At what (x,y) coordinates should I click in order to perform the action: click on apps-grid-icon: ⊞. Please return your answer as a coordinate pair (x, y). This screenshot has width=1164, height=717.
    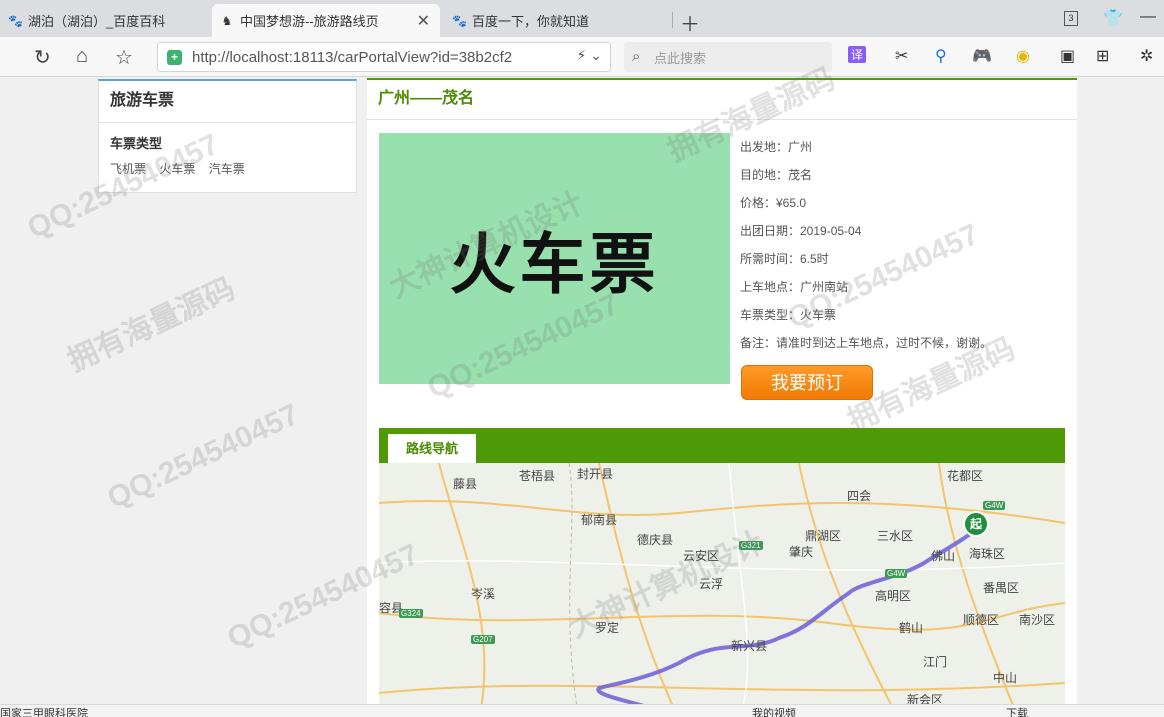
    Looking at the image, I should click on (1102, 56).